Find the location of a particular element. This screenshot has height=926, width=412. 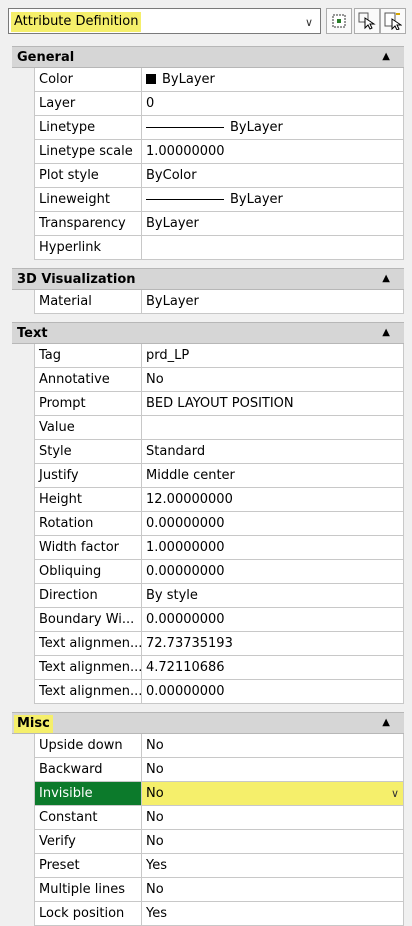

property-row: Value is located at coordinates (208, 428).